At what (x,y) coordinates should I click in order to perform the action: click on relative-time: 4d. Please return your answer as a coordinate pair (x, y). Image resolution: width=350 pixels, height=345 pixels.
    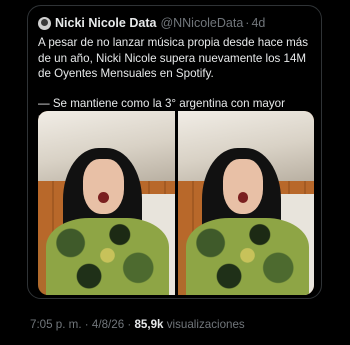
    Looking at the image, I should click on (258, 23).